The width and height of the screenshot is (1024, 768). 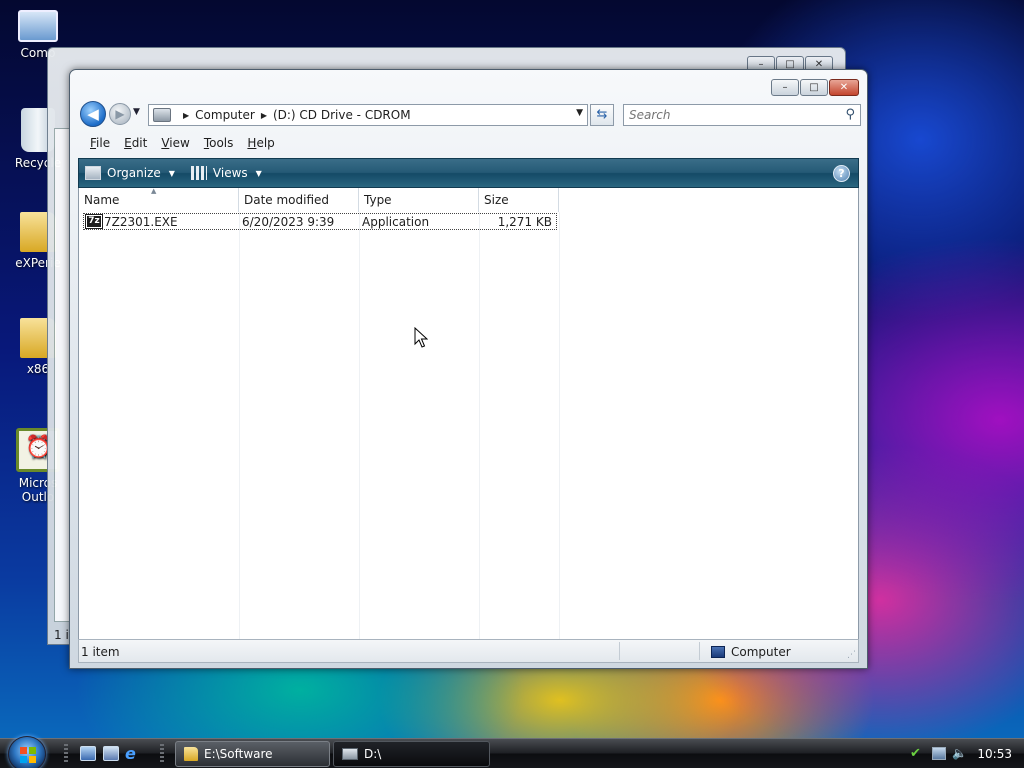 I want to click on mouse-cursor-icon, so click(x=421, y=337).